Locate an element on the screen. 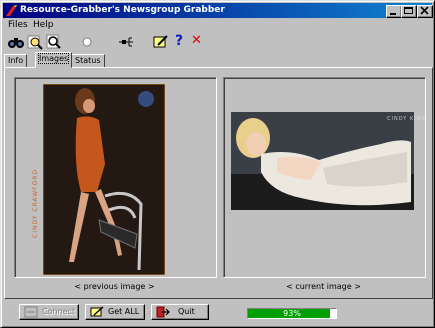  network-icon is located at coordinates (126, 42).